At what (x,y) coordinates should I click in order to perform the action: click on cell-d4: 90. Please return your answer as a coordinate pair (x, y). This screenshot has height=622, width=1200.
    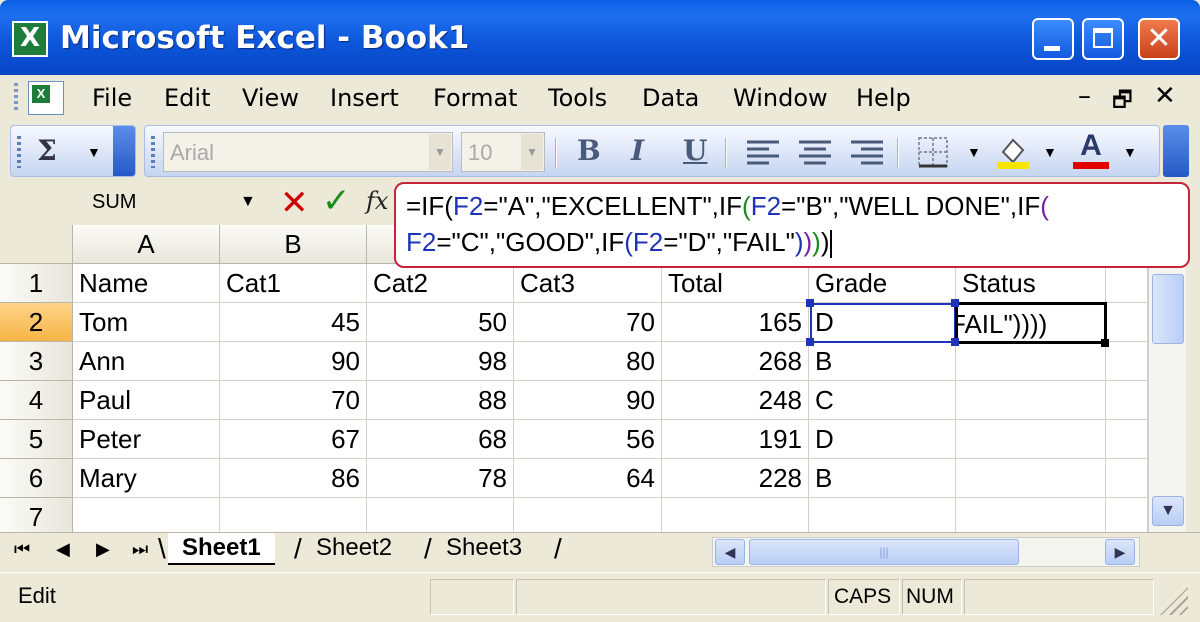
    Looking at the image, I should click on (588, 400).